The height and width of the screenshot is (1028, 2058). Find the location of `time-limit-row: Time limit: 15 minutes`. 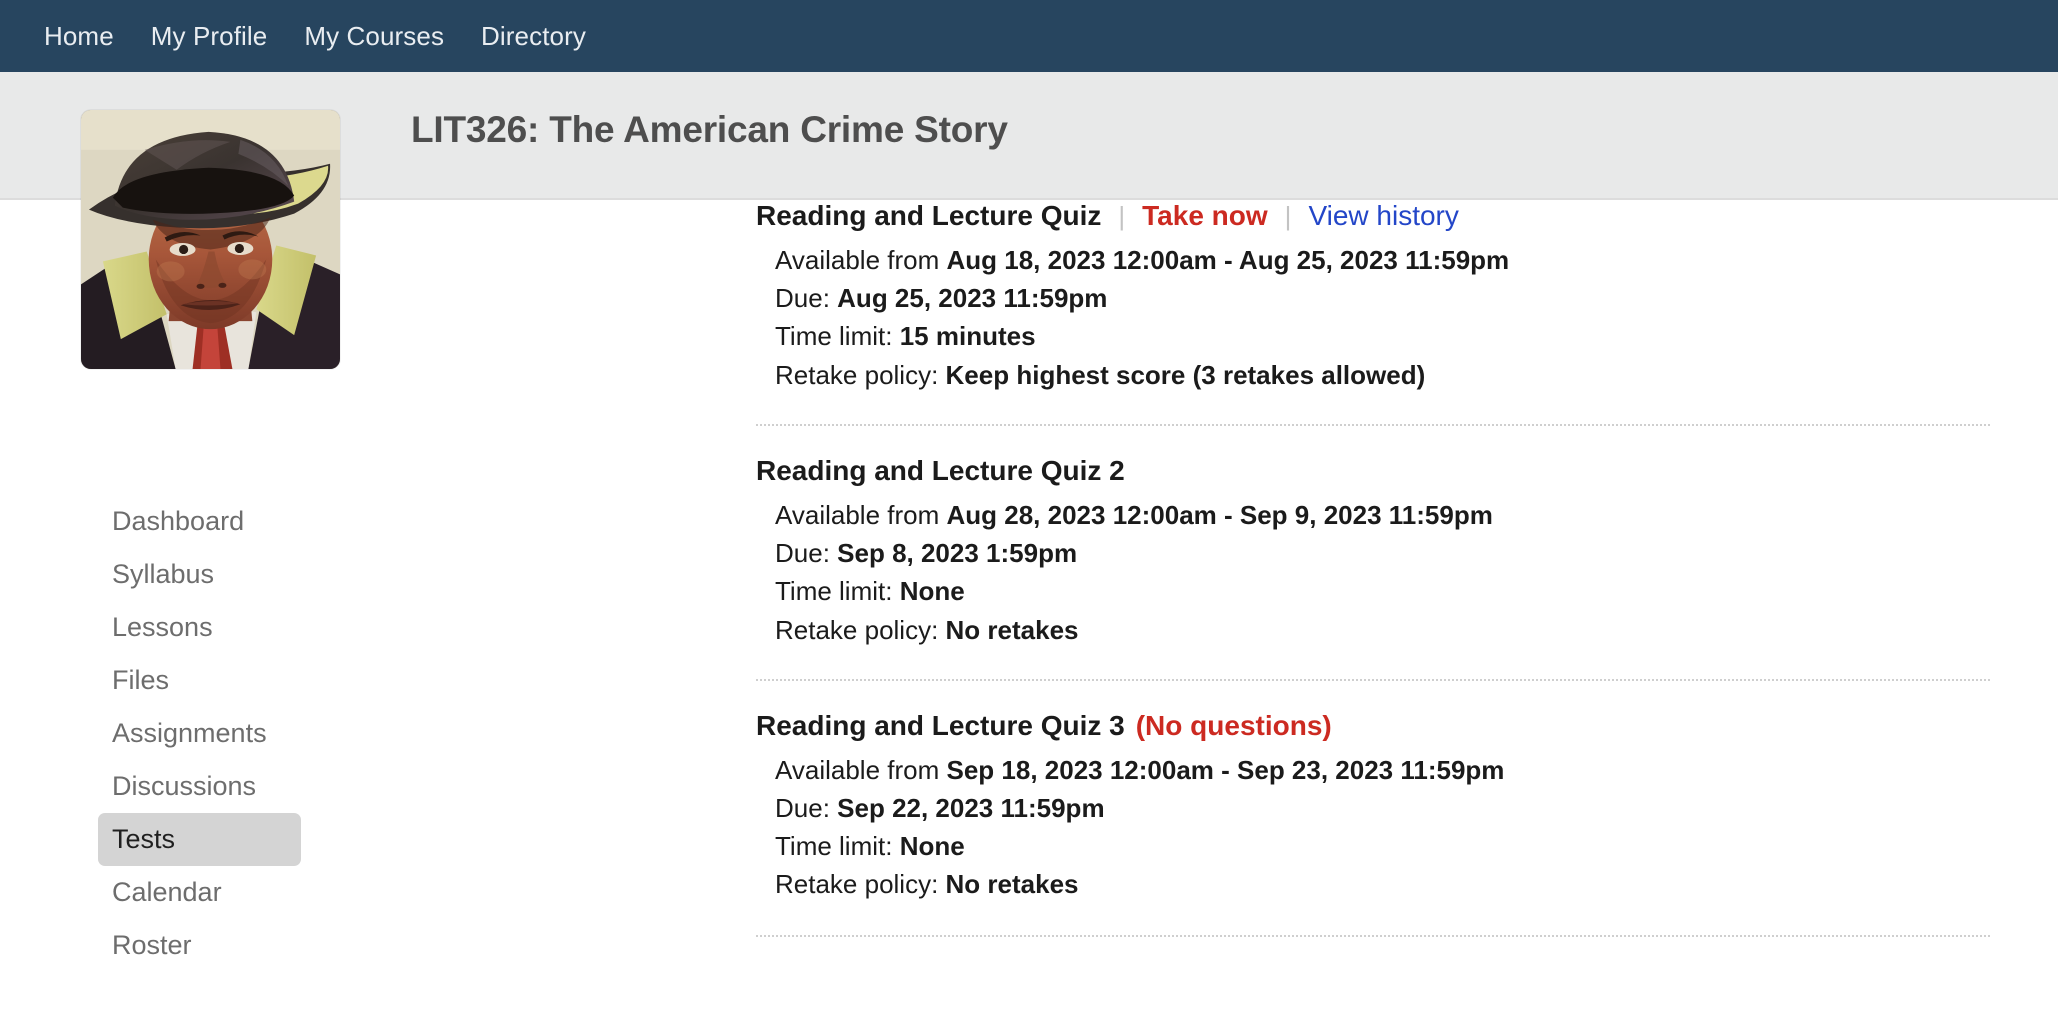

time-limit-row: Time limit: 15 minutes is located at coordinates (1416, 336).